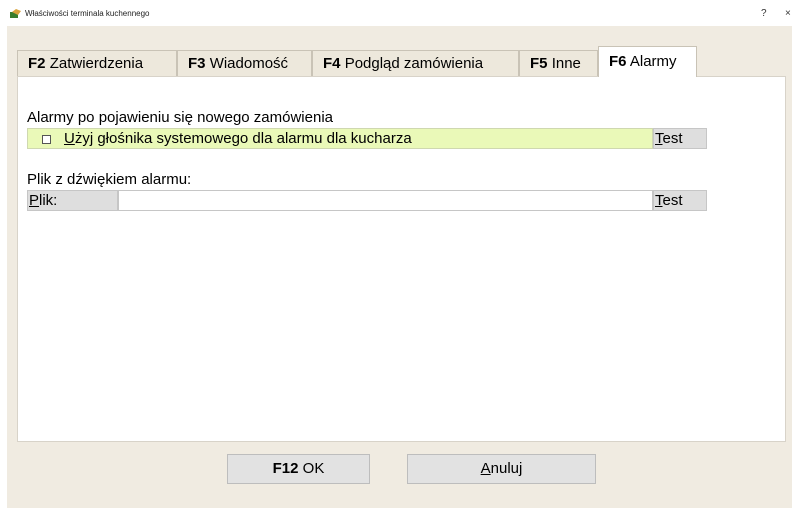 The image size is (792, 508). I want to click on system-speaker-checkbox, so click(46, 139).